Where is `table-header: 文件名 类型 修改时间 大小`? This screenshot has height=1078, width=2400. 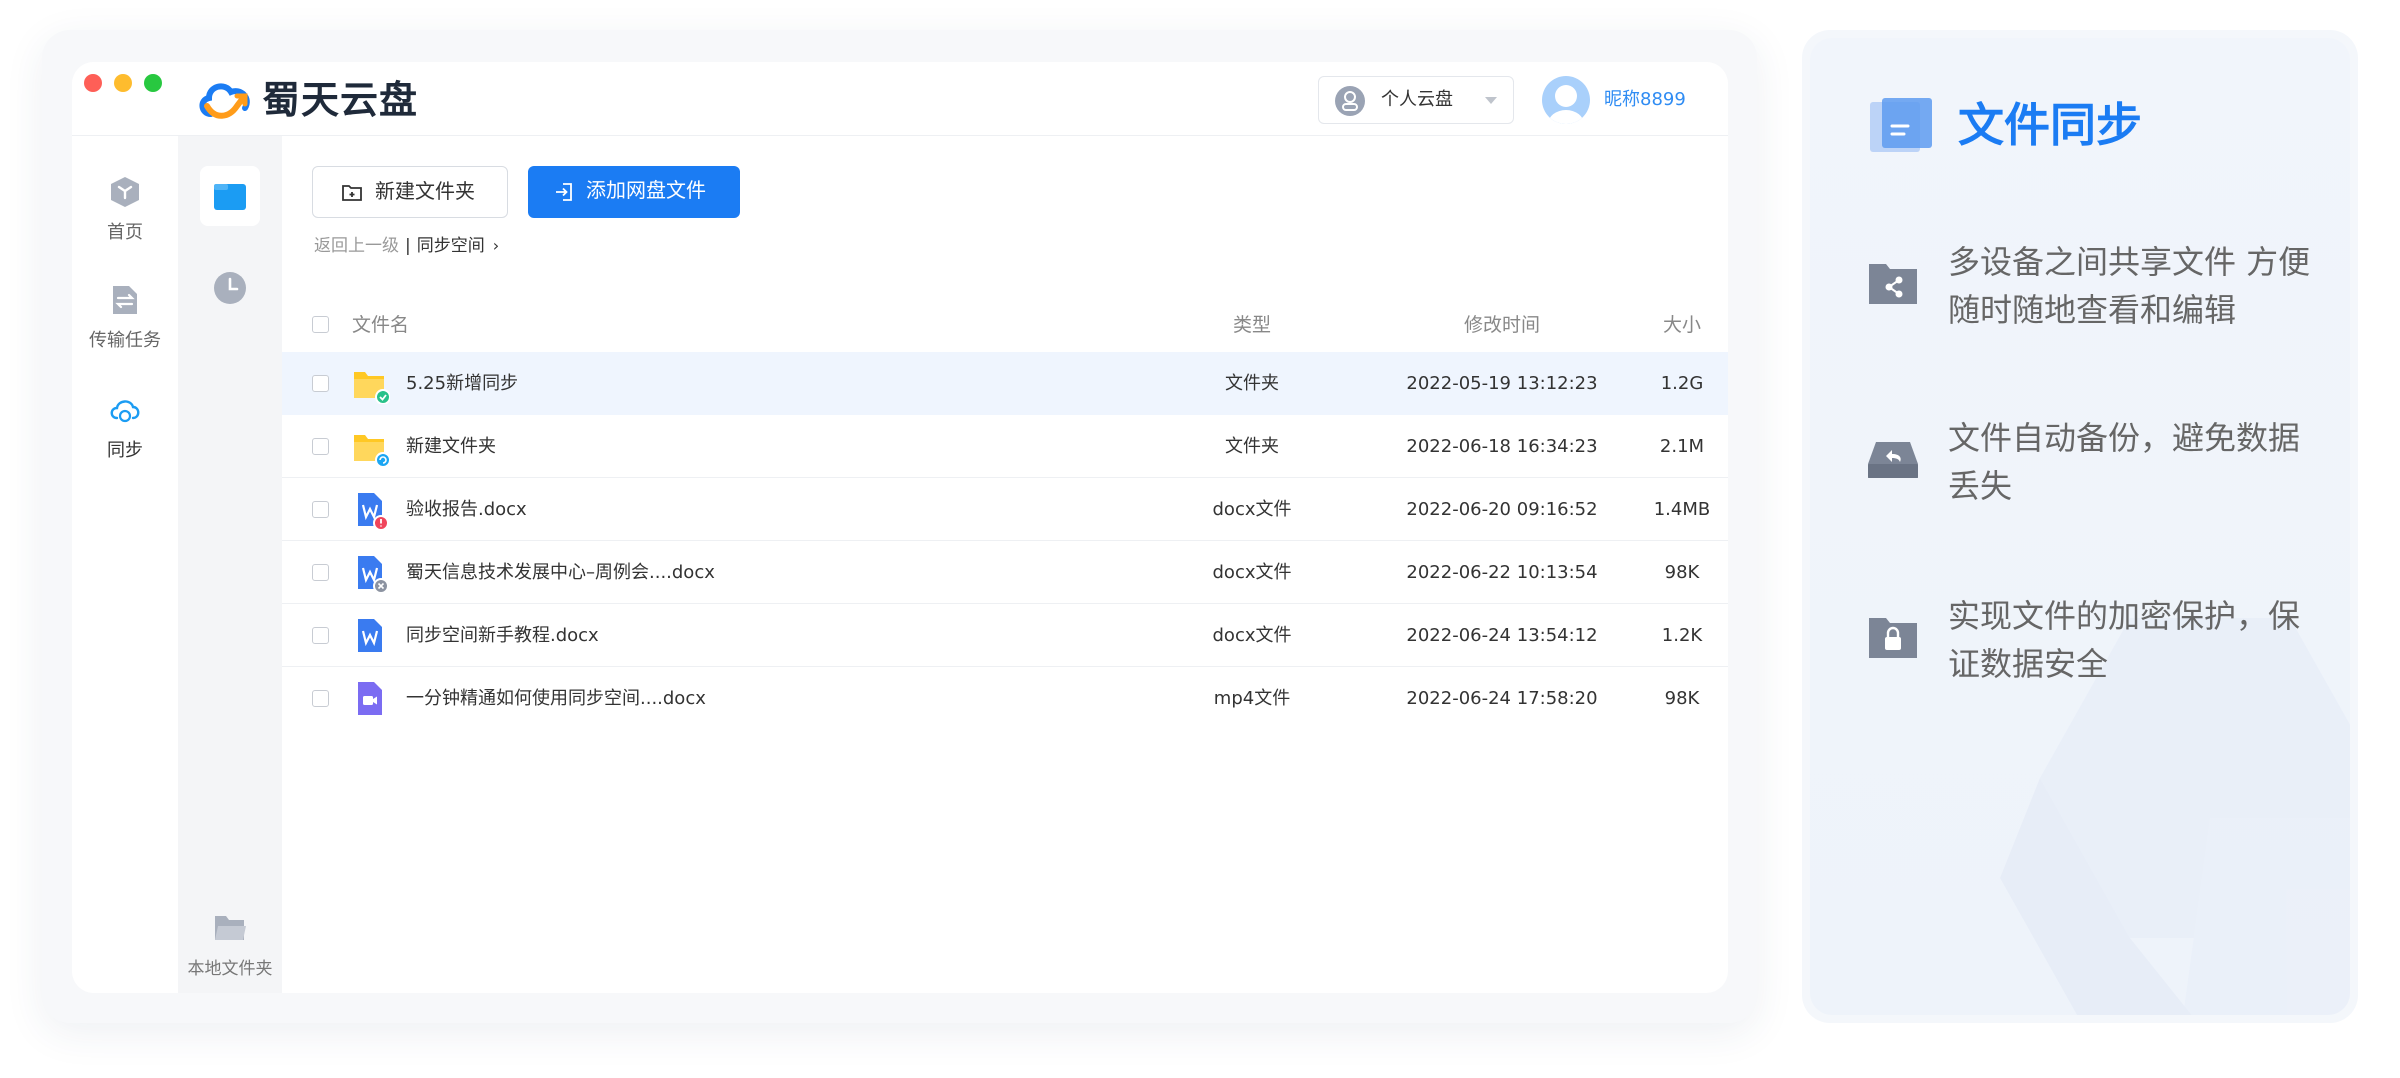
table-header: 文件名 类型 修改时间 大小 is located at coordinates (1005, 325).